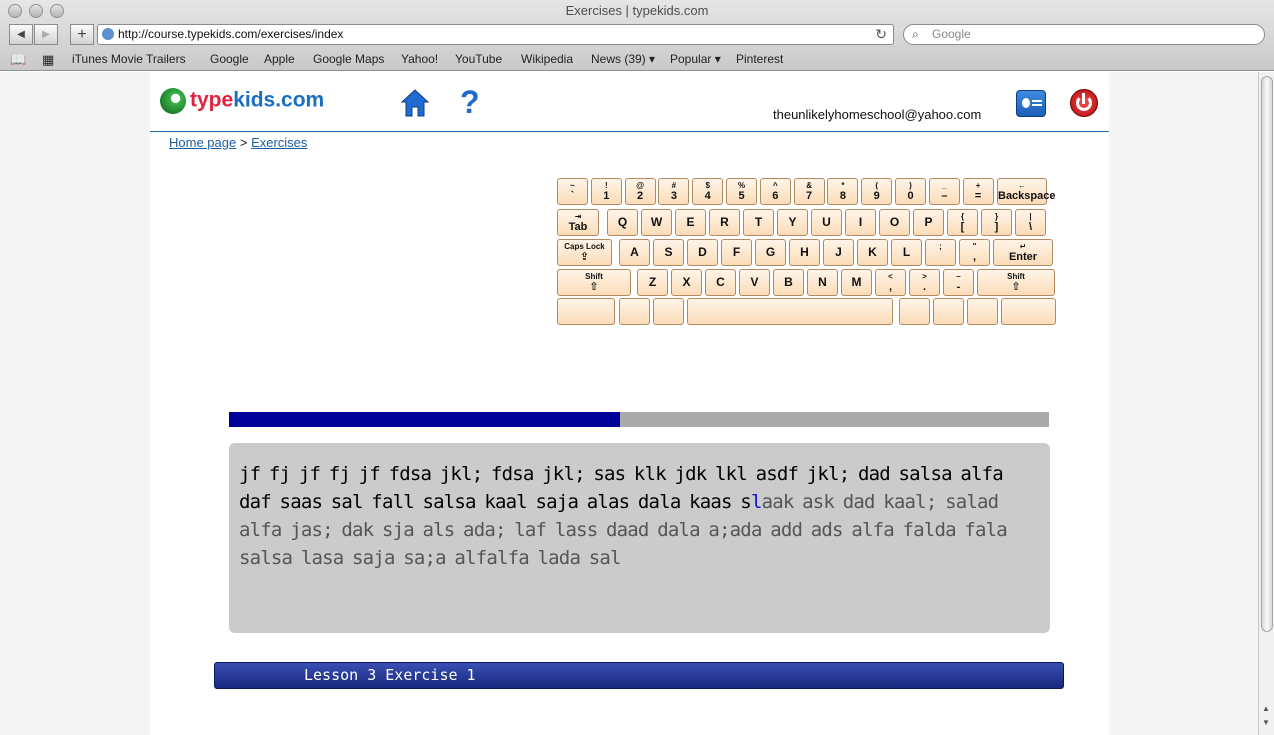 This screenshot has height=735, width=1274. I want to click on key-punct-0: ;, so click(940, 252).